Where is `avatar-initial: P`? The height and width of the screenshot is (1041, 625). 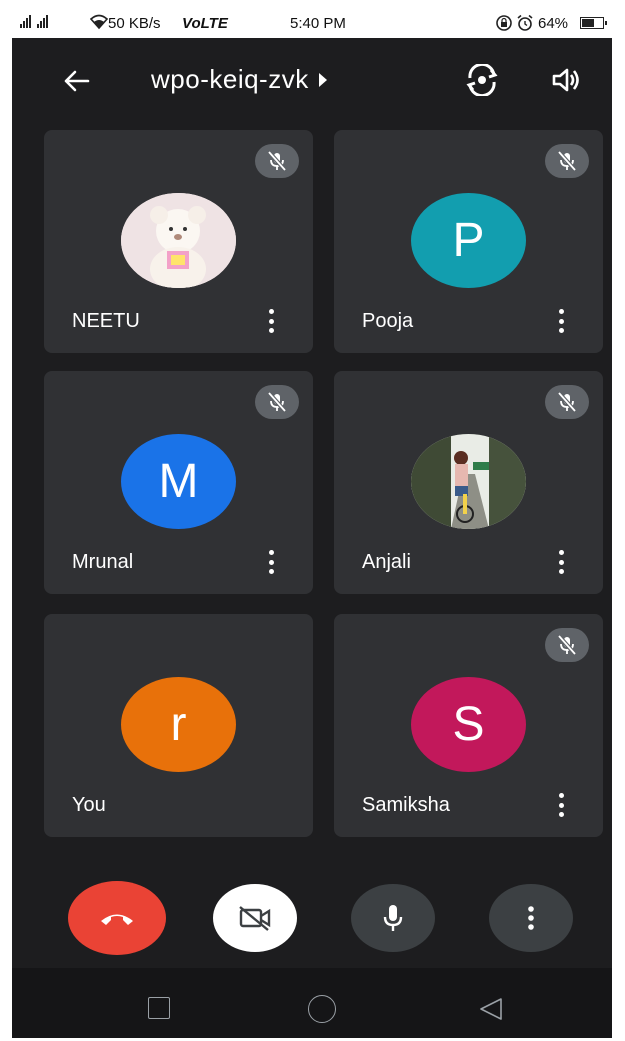
avatar-initial: P is located at coordinates (468, 240).